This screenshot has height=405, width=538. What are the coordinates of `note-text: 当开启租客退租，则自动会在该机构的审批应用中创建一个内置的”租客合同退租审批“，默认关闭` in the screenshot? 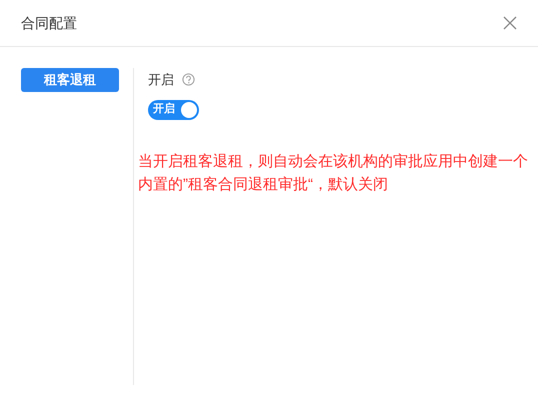 It's located at (333, 173).